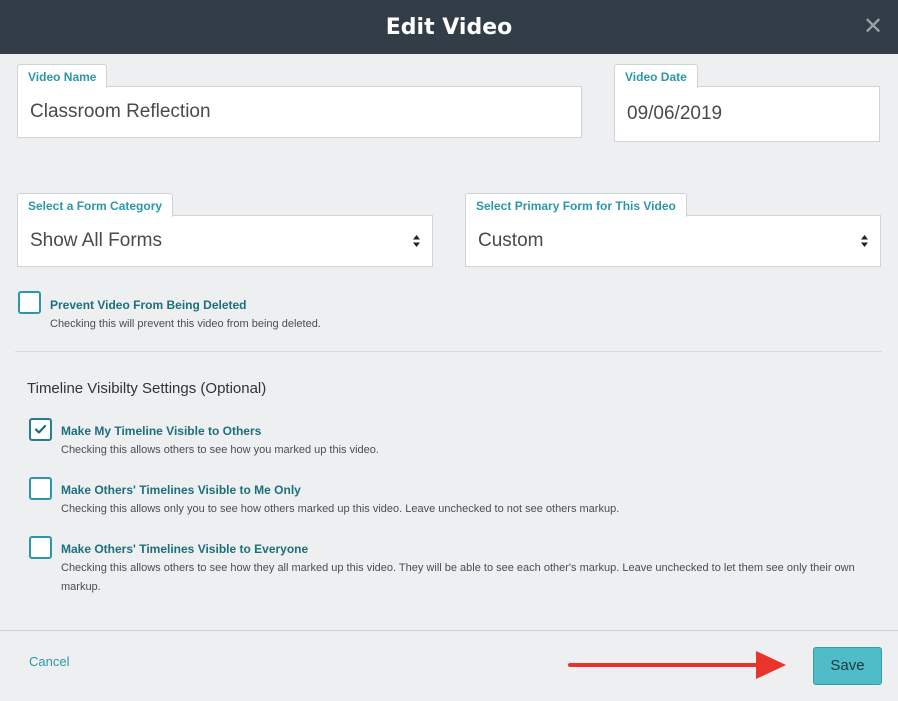 This screenshot has width=898, height=701. I want to click on prevent-delete-checkbox, so click(29, 302).